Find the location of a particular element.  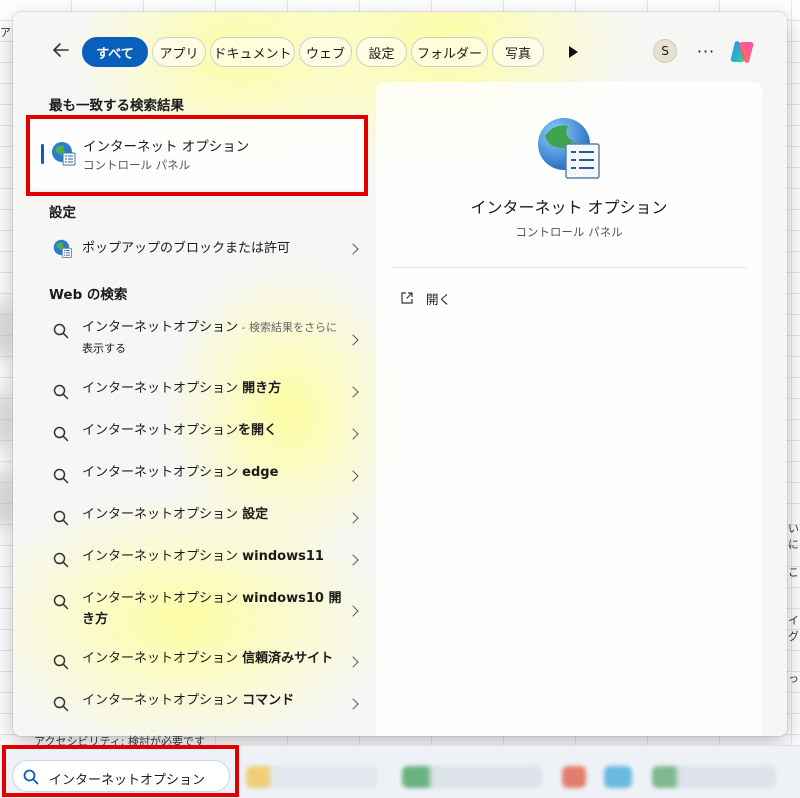

web-search-continuation: 表示する is located at coordinates (104, 348).